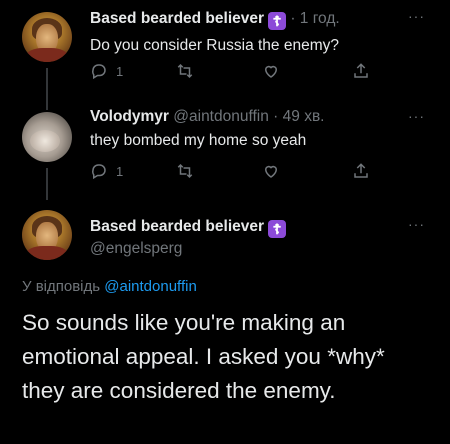 This screenshot has height=444, width=450. I want to click on author-handle: @engelsperg, so click(136, 249).